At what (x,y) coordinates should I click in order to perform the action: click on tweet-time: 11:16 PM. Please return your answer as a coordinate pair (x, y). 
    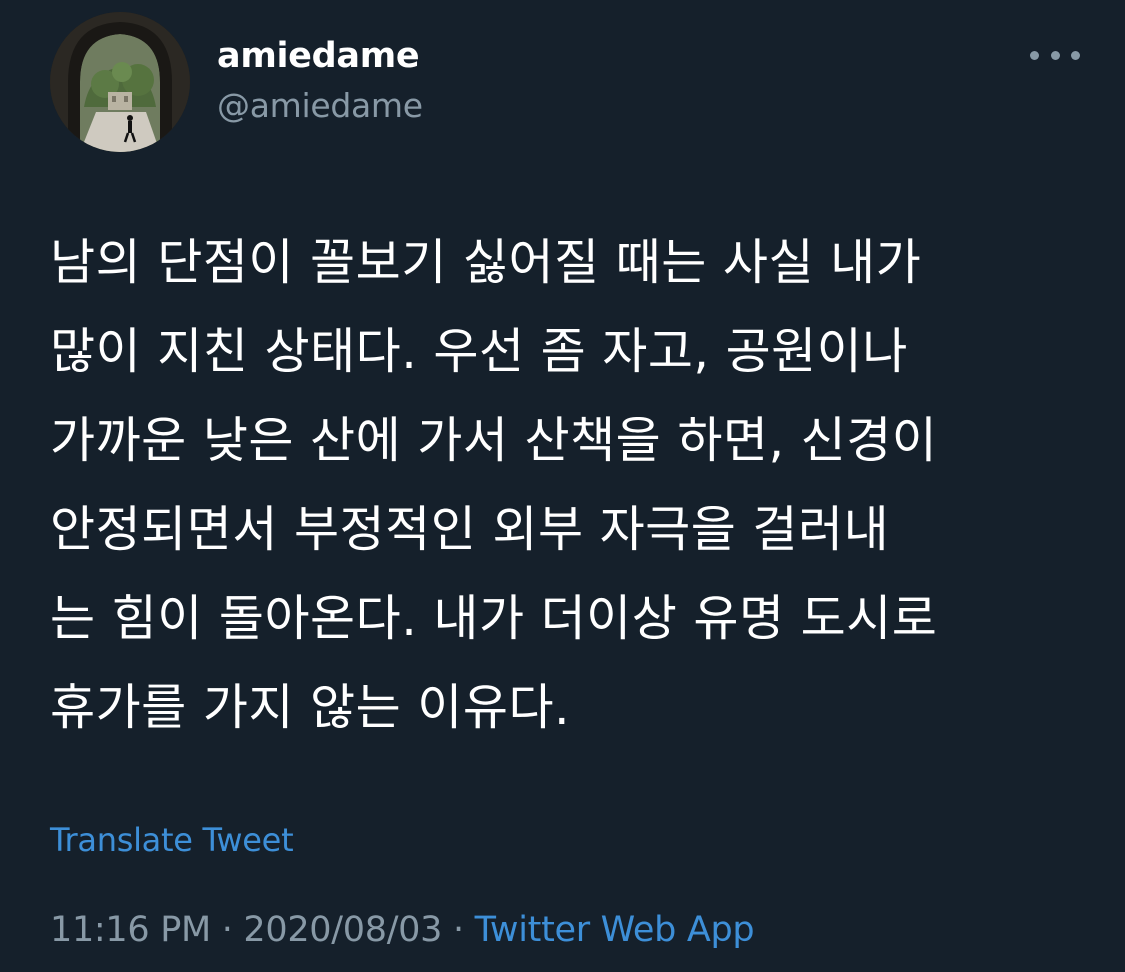
    Looking at the image, I should click on (130, 930).